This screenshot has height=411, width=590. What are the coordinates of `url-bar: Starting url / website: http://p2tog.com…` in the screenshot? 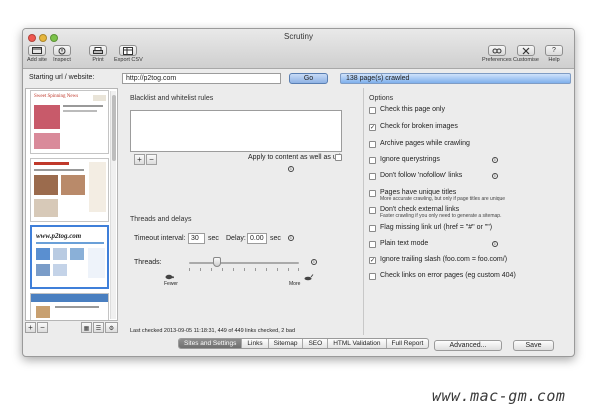 It's located at (298, 78).